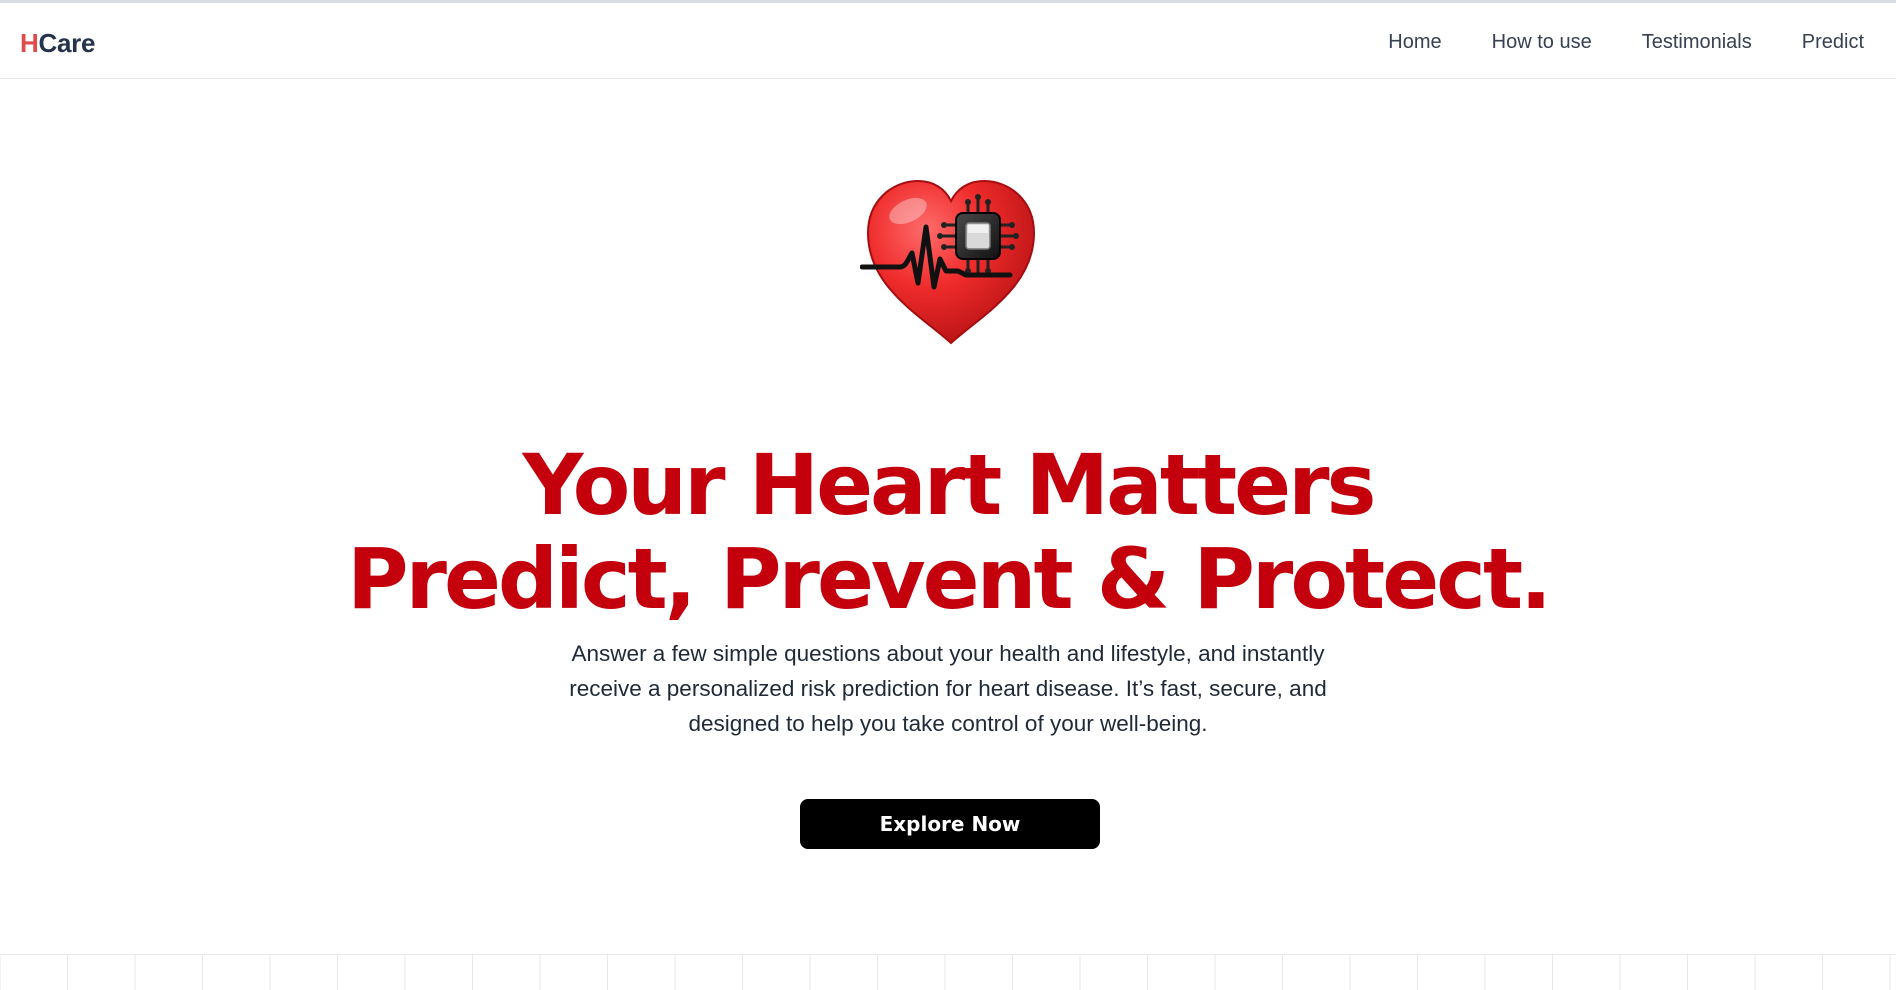 The height and width of the screenshot is (990, 1896). I want to click on brand-name: Care, so click(67, 43).